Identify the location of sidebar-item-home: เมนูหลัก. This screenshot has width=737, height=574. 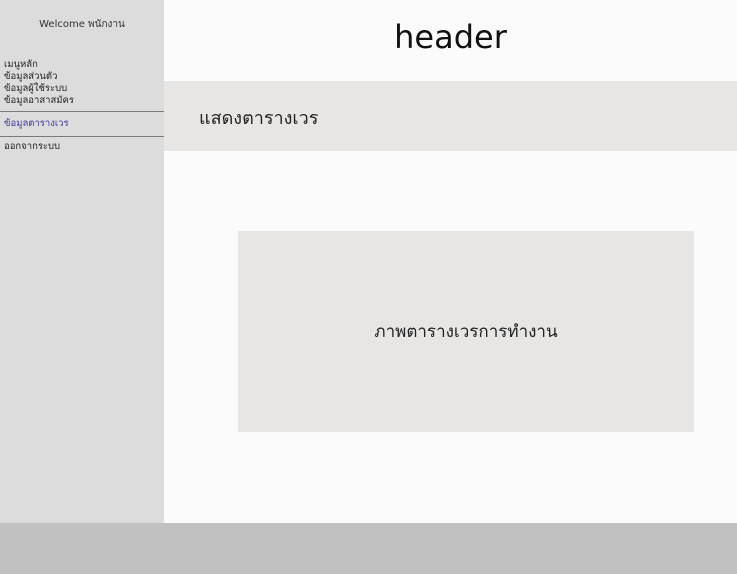
(82, 65).